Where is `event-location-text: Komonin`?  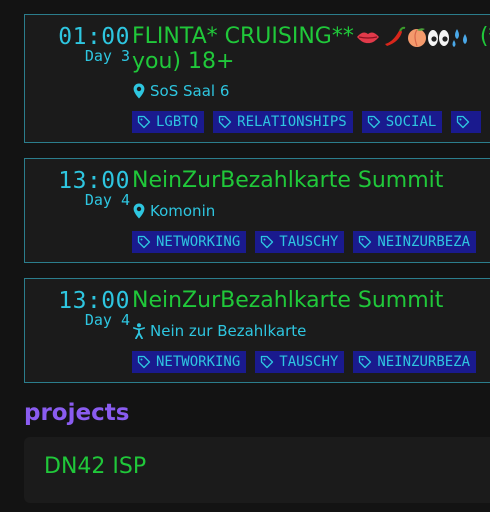
event-location-text: Komonin is located at coordinates (183, 211).